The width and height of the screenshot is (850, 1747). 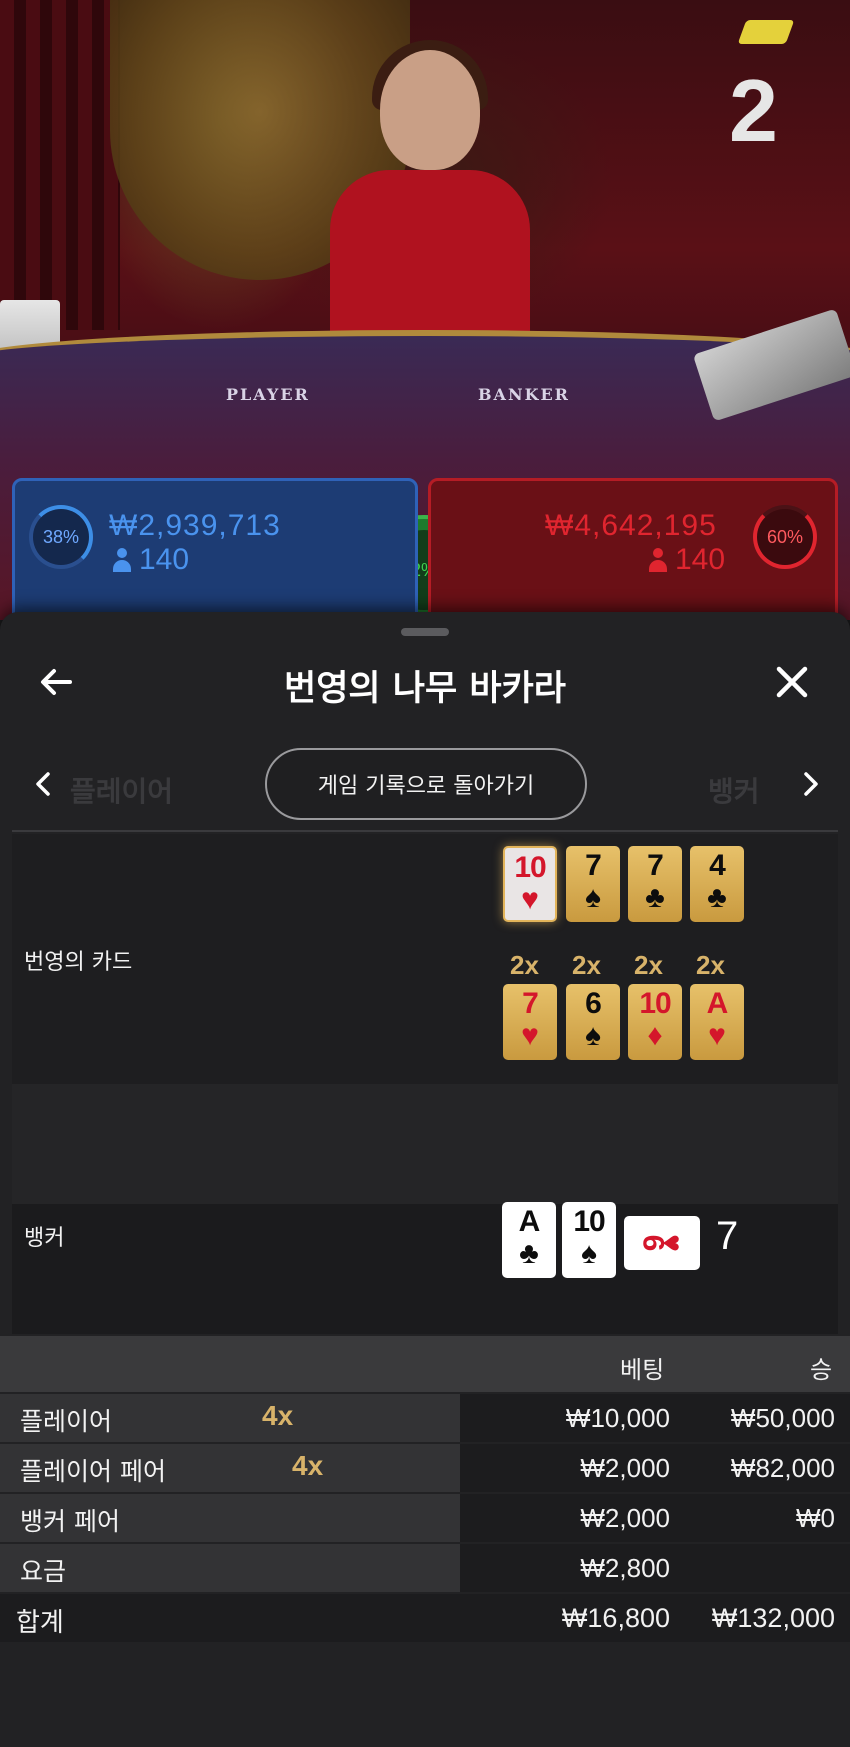 I want to click on table-row: 요금 ₩2,800, so click(x=425, y=1568).